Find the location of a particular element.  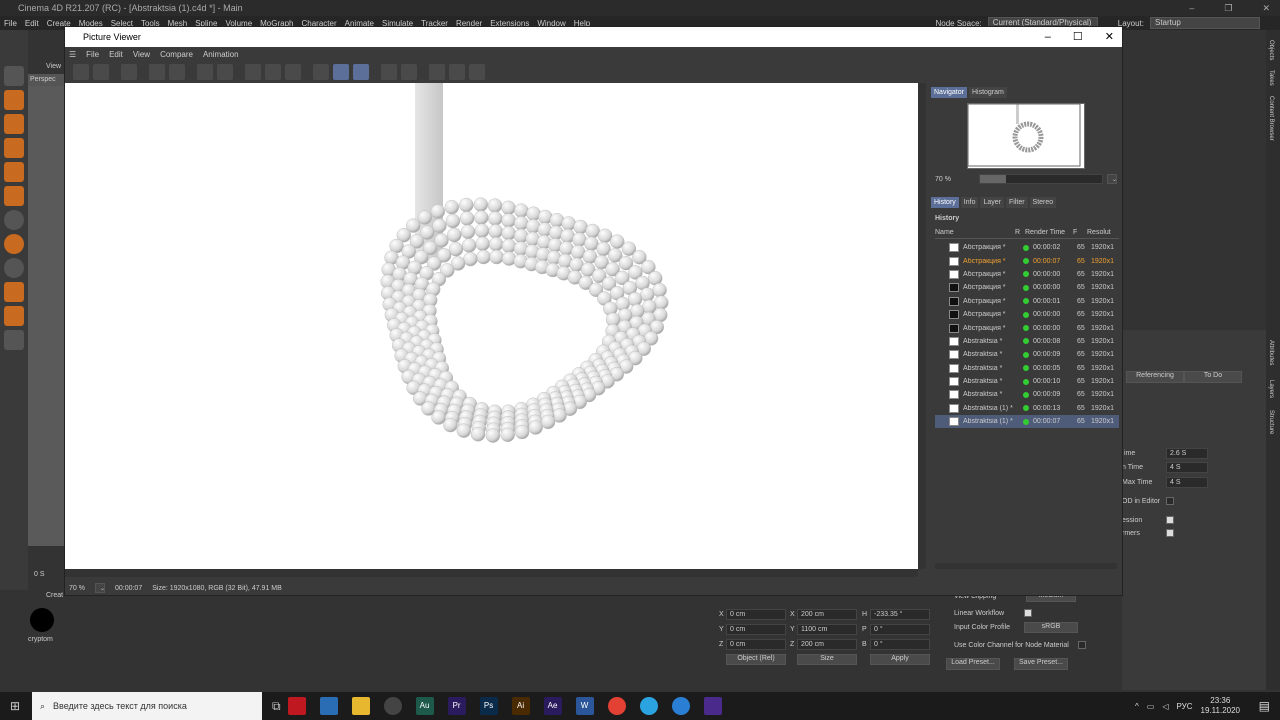

clock: 23:36 19.11.2020 is located at coordinates (1220, 706).